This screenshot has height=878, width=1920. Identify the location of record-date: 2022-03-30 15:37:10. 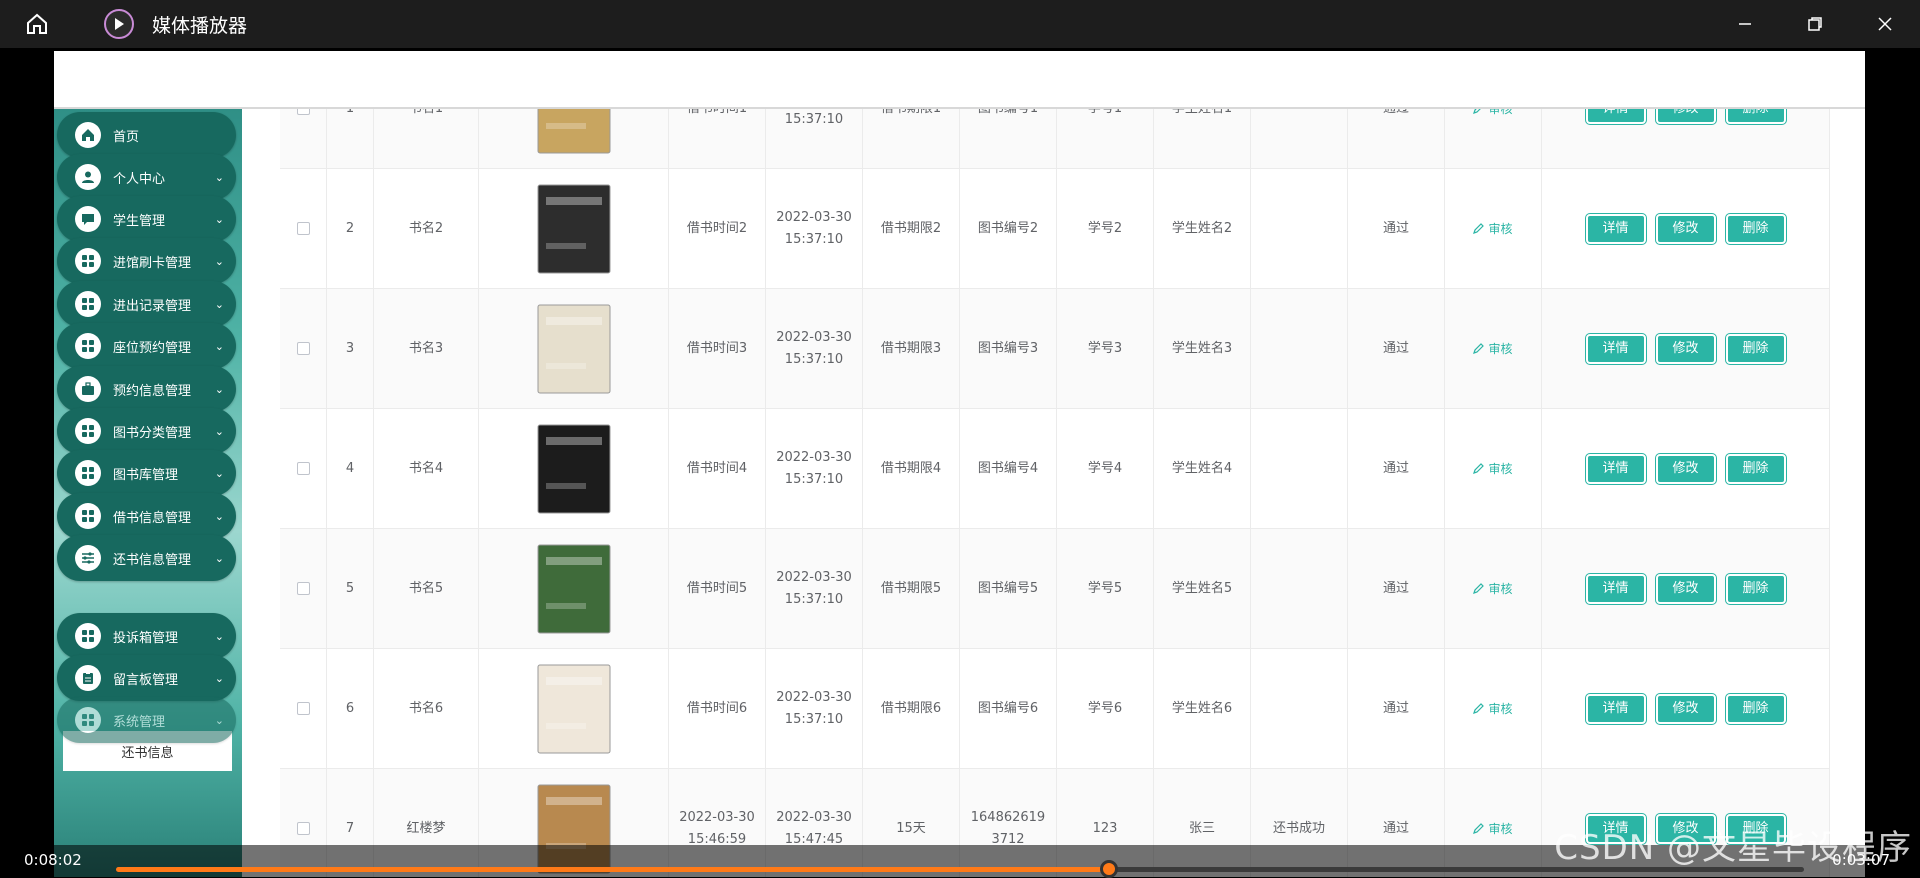
(814, 349).